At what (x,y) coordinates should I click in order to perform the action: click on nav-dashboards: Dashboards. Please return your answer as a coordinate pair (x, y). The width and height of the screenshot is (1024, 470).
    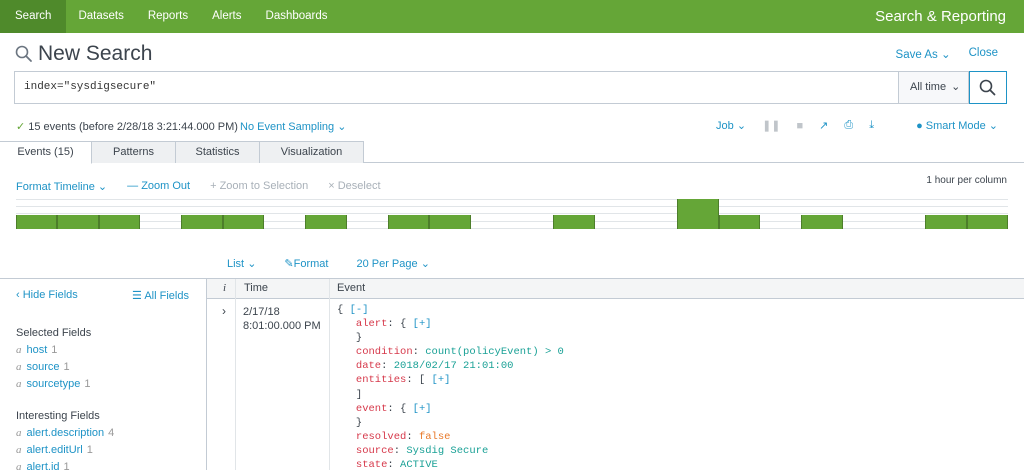
    Looking at the image, I should click on (297, 16).